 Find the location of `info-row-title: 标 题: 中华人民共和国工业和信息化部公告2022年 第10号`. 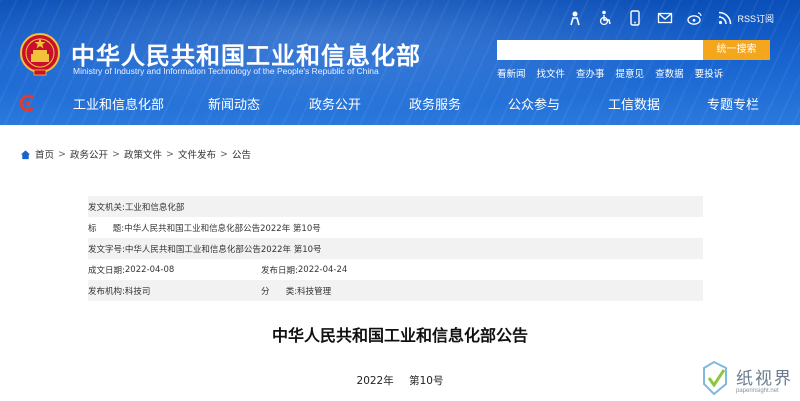

info-row-title: 标 题: 中华人民共和国工业和信息化部公告2022年 第10号 is located at coordinates (395, 227).